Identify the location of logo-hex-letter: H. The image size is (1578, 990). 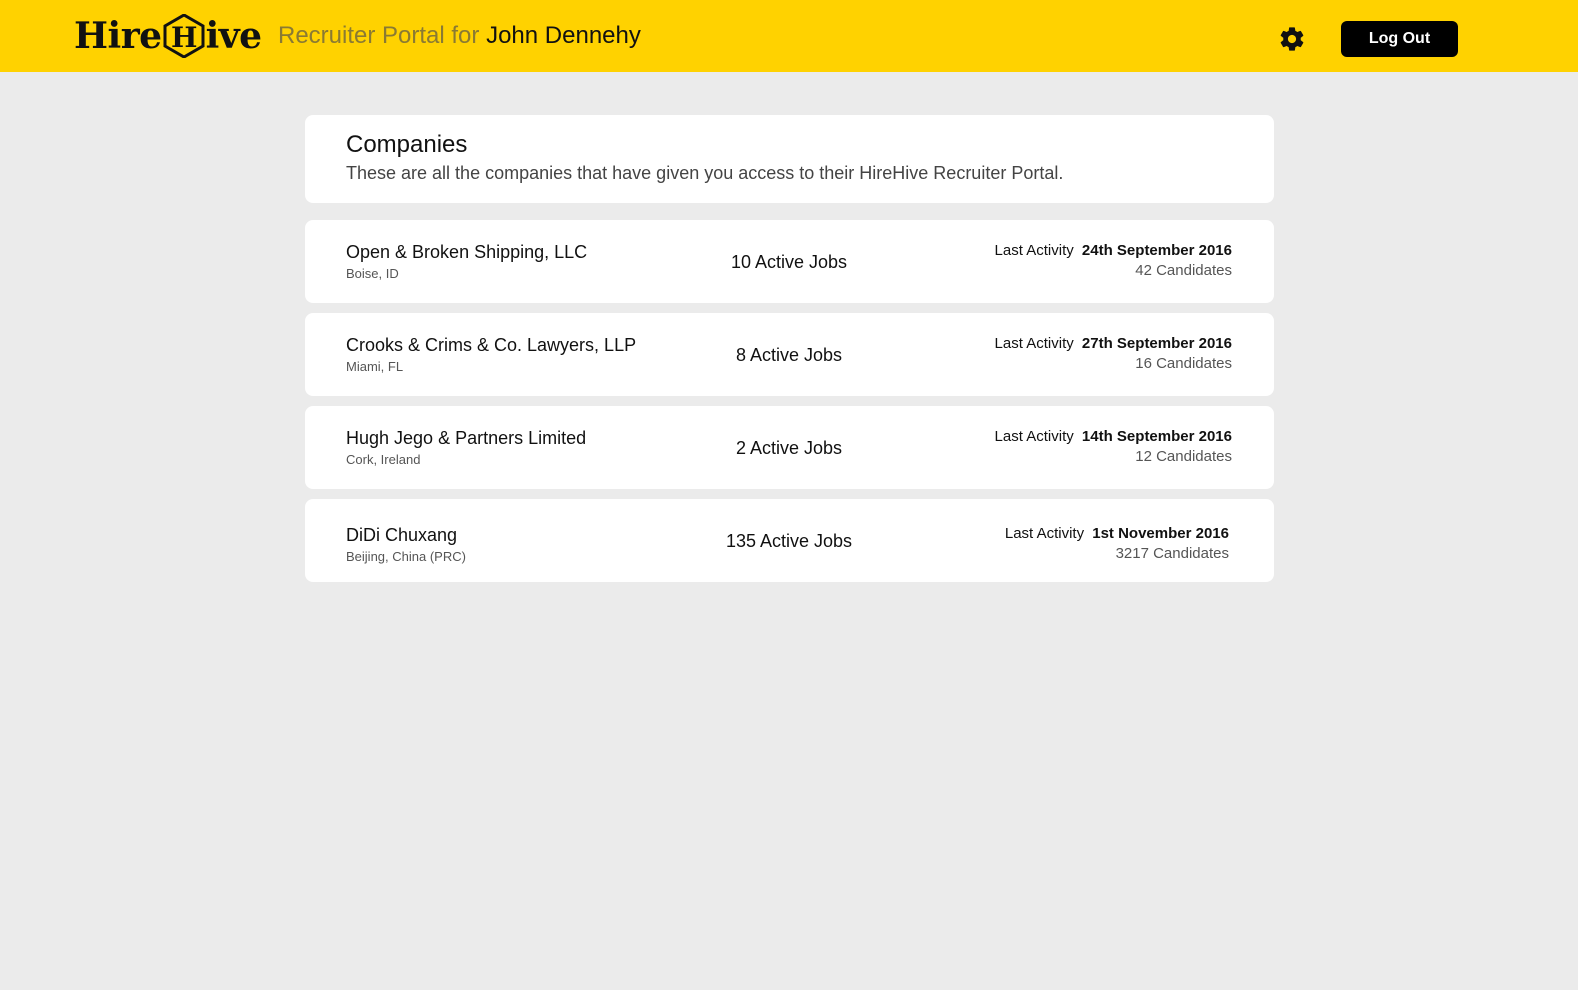
(184, 37).